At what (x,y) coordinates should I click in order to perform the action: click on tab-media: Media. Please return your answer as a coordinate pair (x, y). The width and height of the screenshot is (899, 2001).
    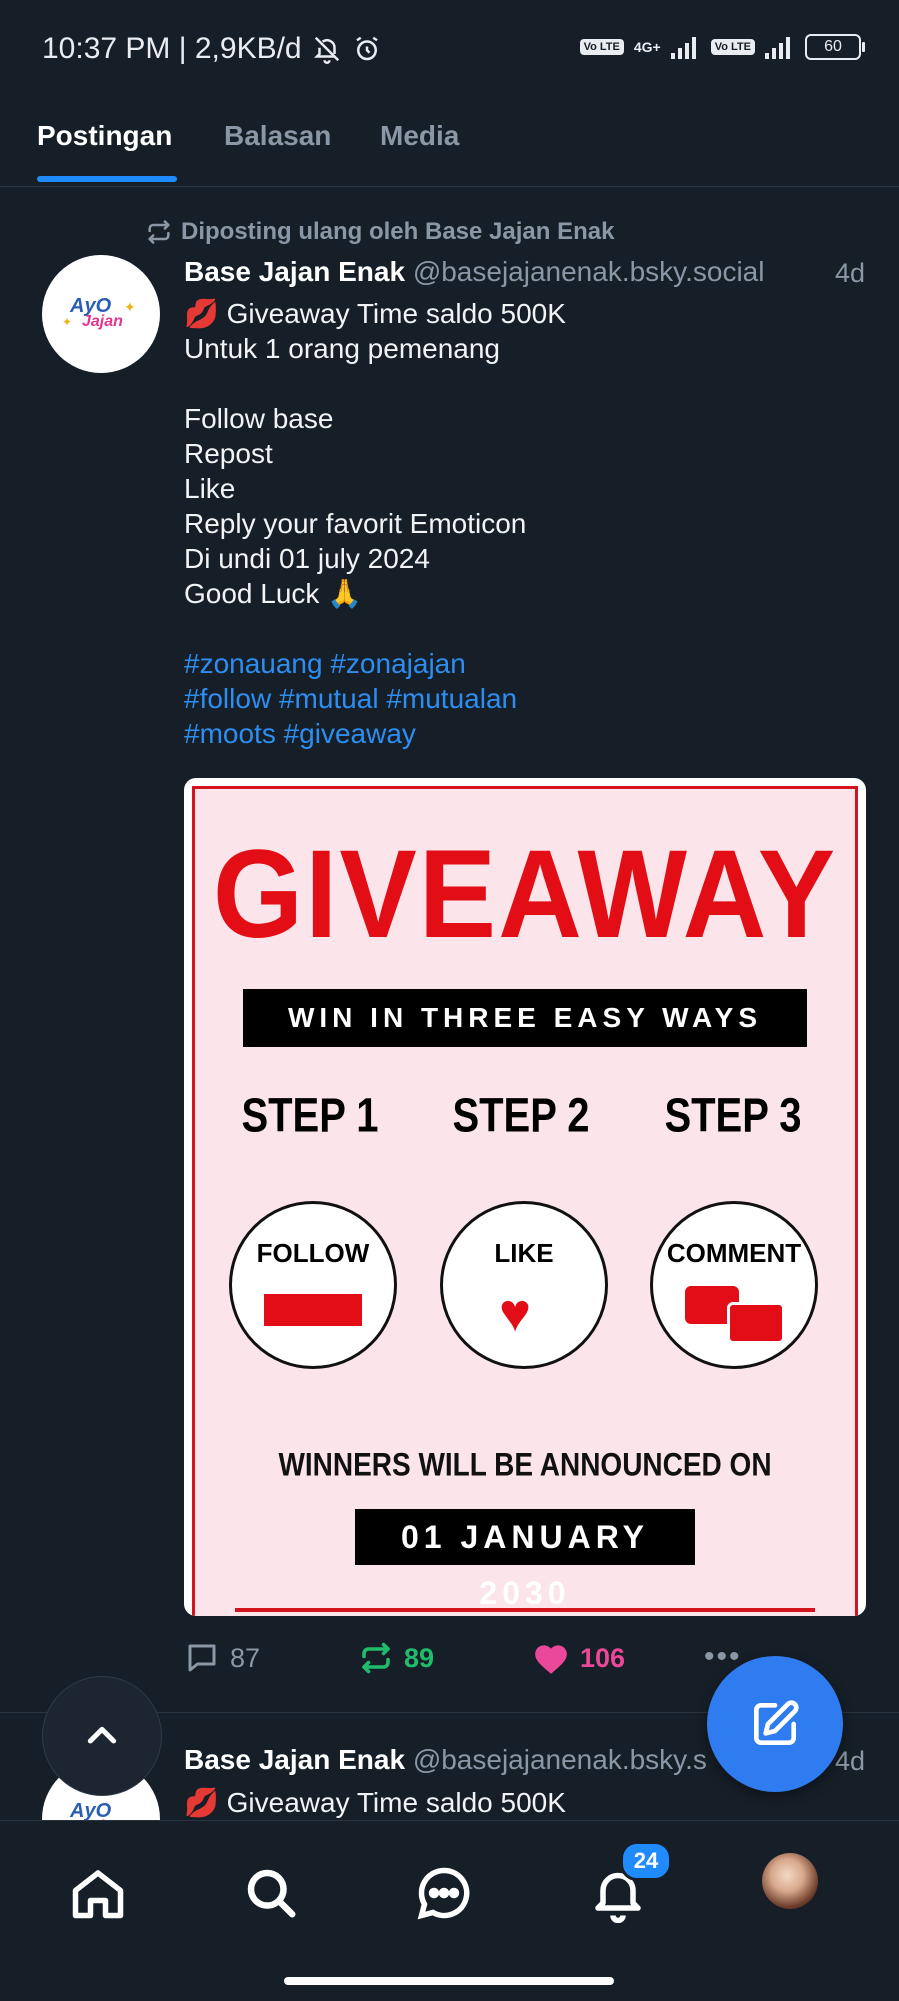
    Looking at the image, I should click on (419, 136).